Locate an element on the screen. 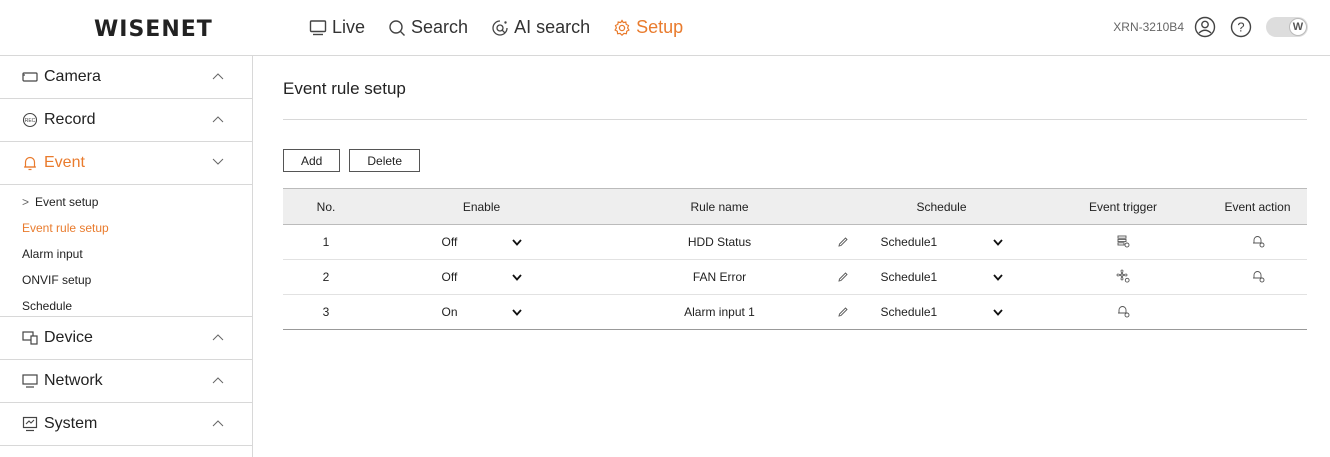 The height and width of the screenshot is (457, 1330). add-button: Add is located at coordinates (312, 160).